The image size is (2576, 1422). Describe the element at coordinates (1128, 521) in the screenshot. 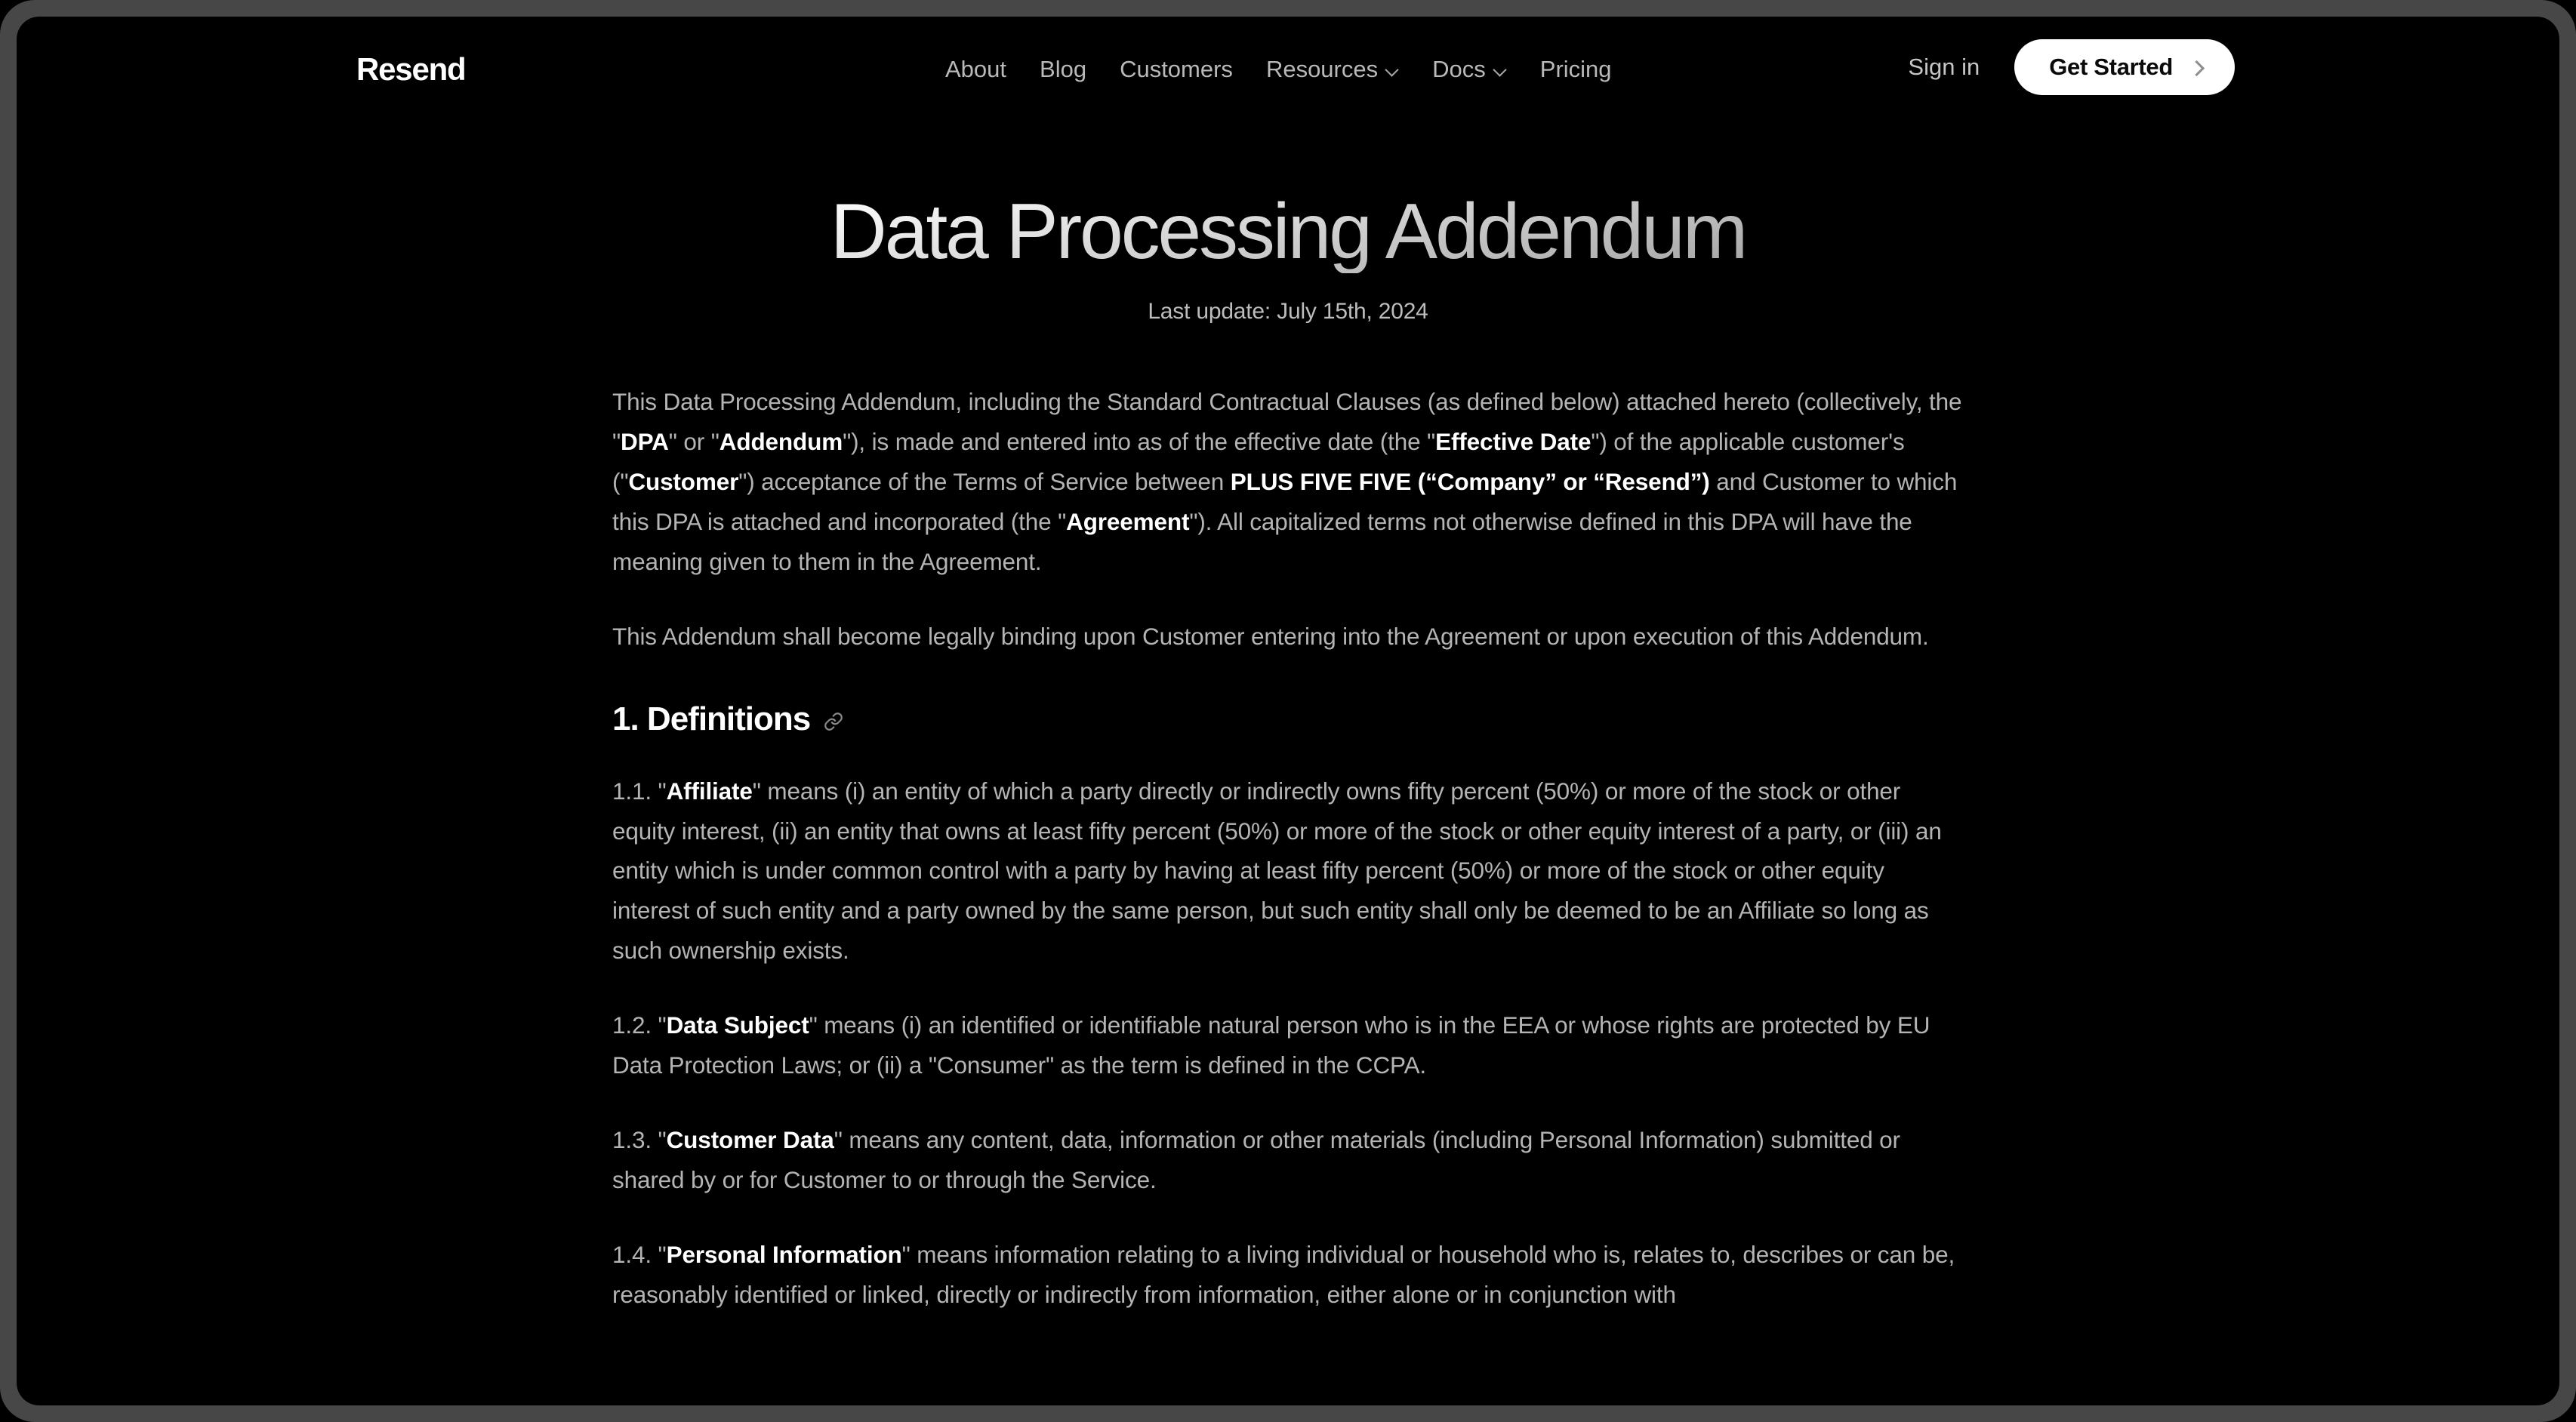

I see `term-agreement: Agreement` at that location.